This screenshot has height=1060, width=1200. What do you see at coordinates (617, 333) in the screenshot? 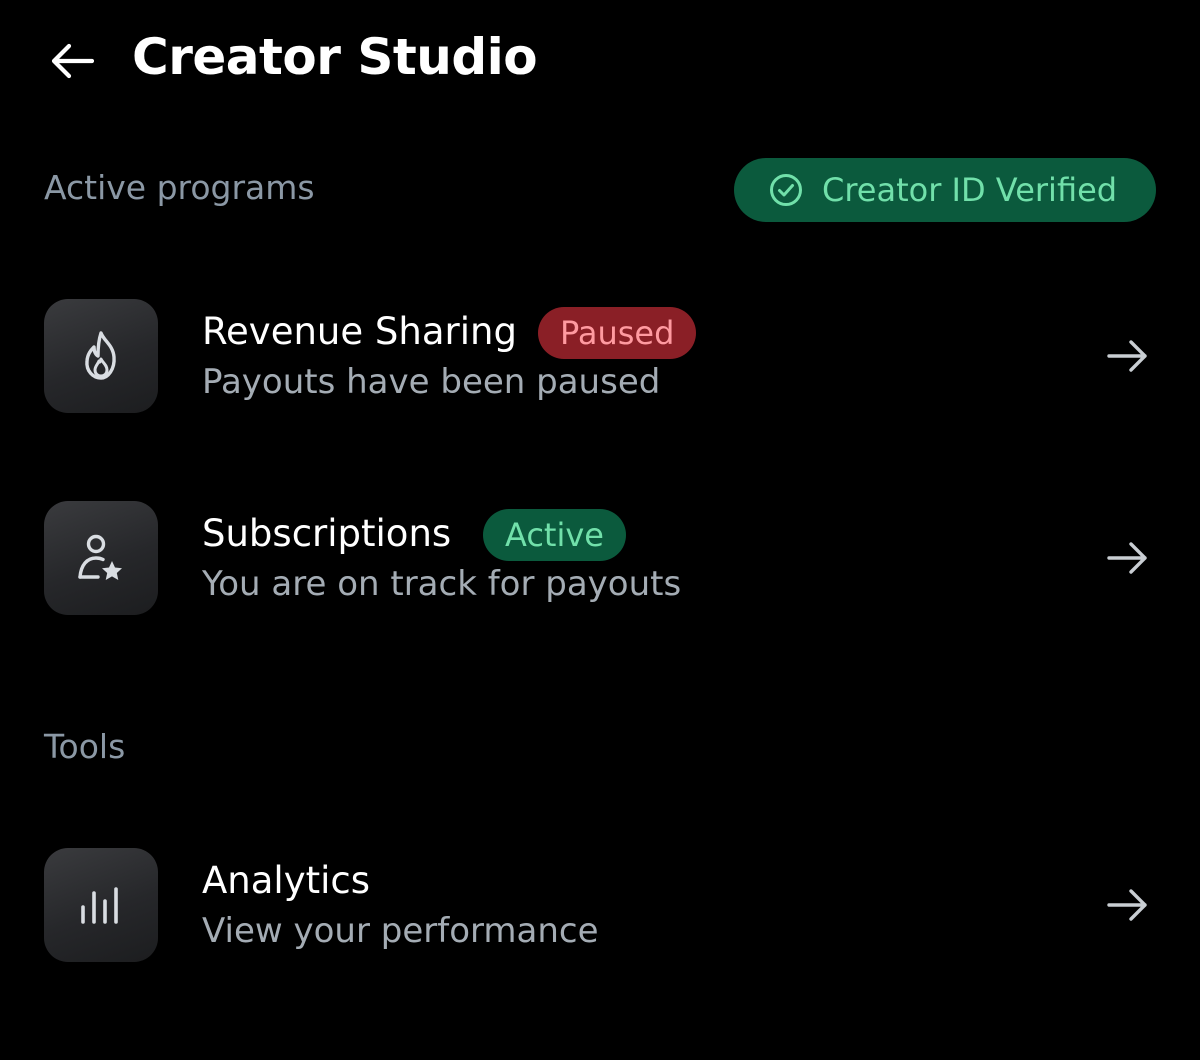
I see `status-badge-paused: Paused` at bounding box center [617, 333].